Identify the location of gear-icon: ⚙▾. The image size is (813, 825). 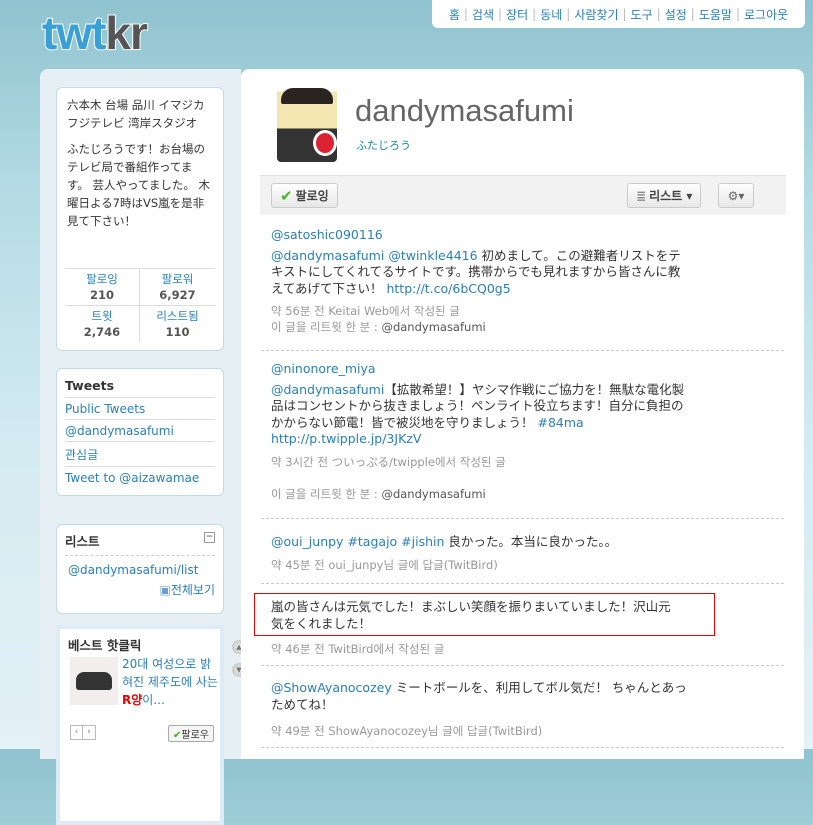
(736, 195).